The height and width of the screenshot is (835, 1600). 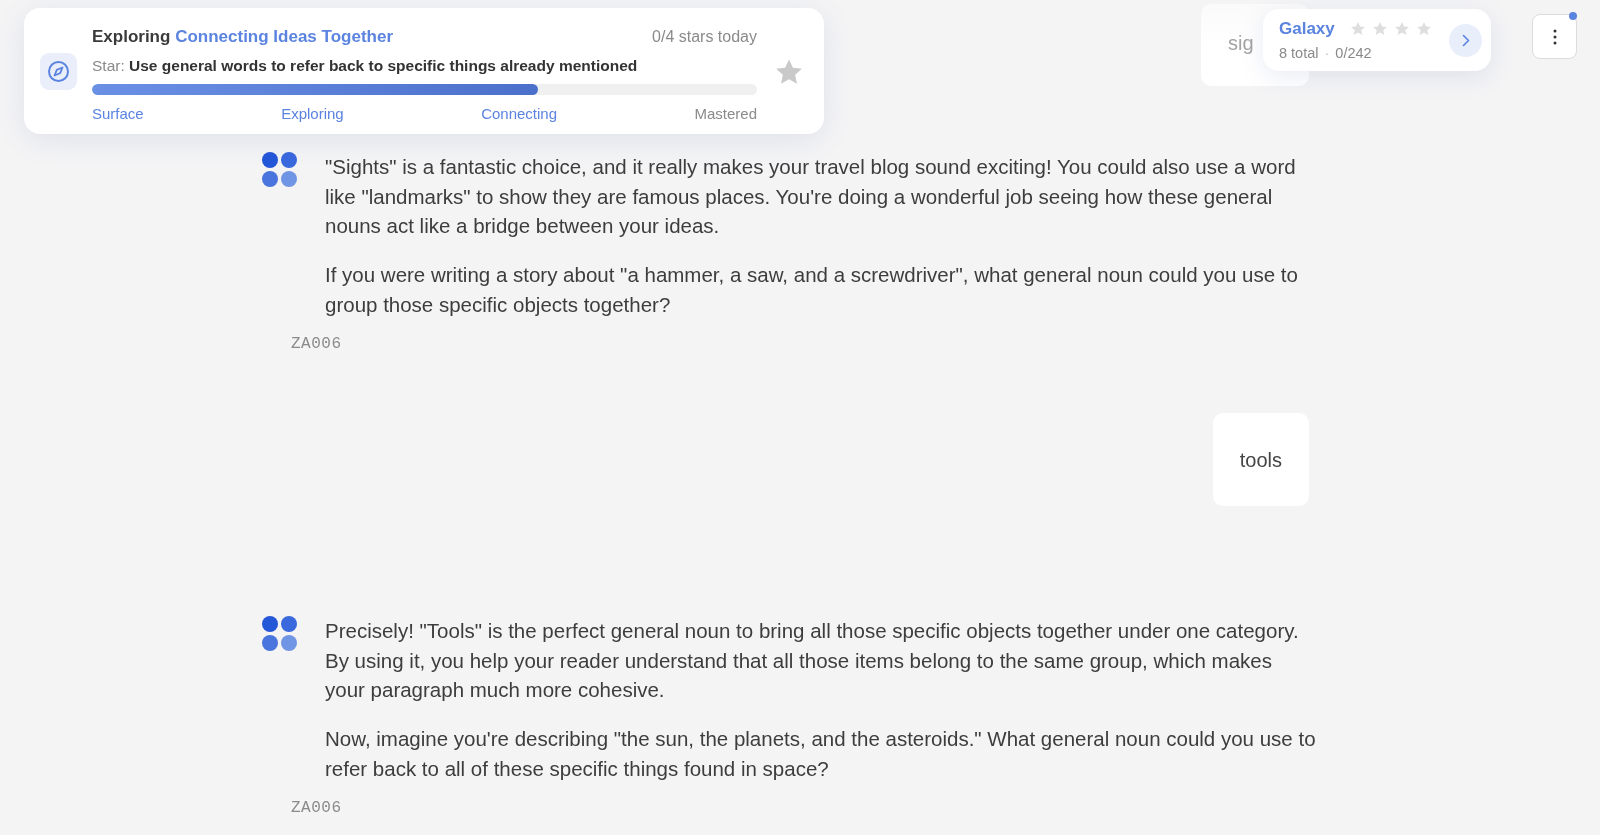 I want to click on stage-label: Mastered, so click(x=725, y=114).